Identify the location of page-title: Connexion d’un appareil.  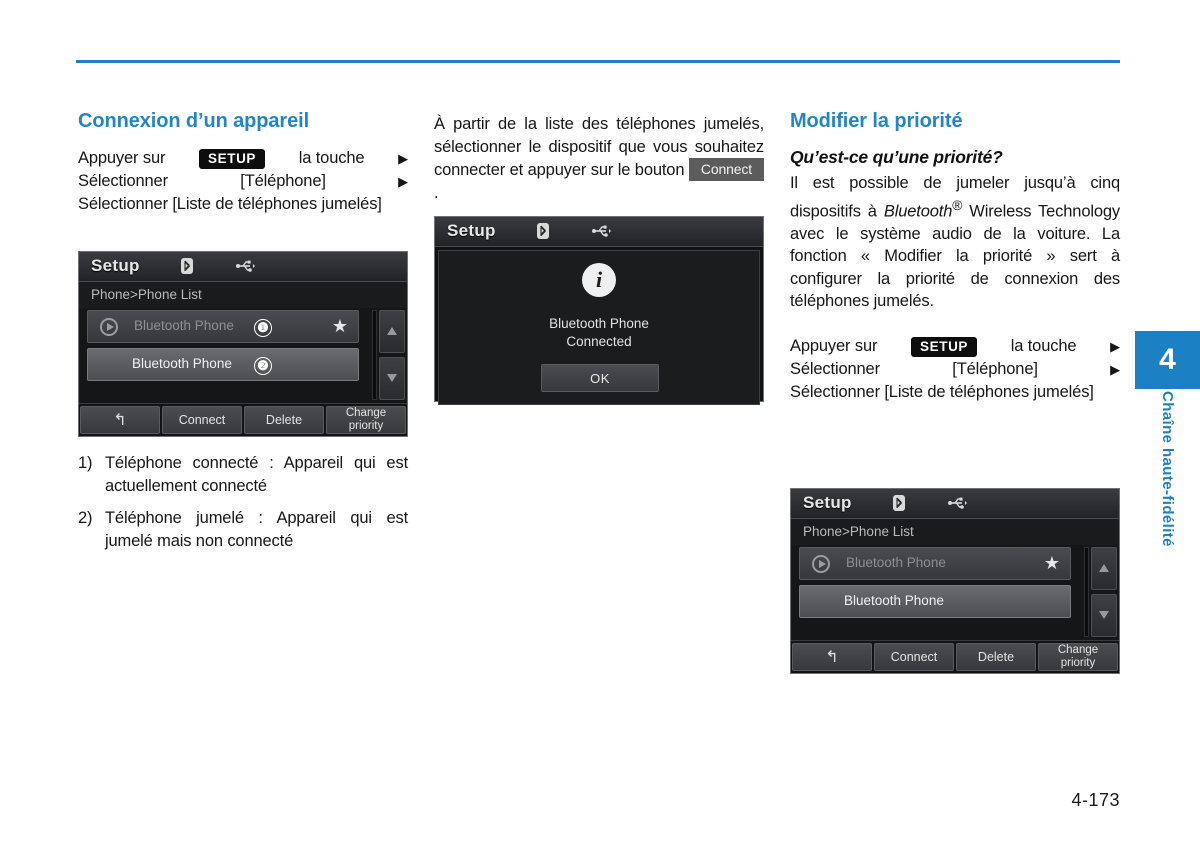
(194, 121).